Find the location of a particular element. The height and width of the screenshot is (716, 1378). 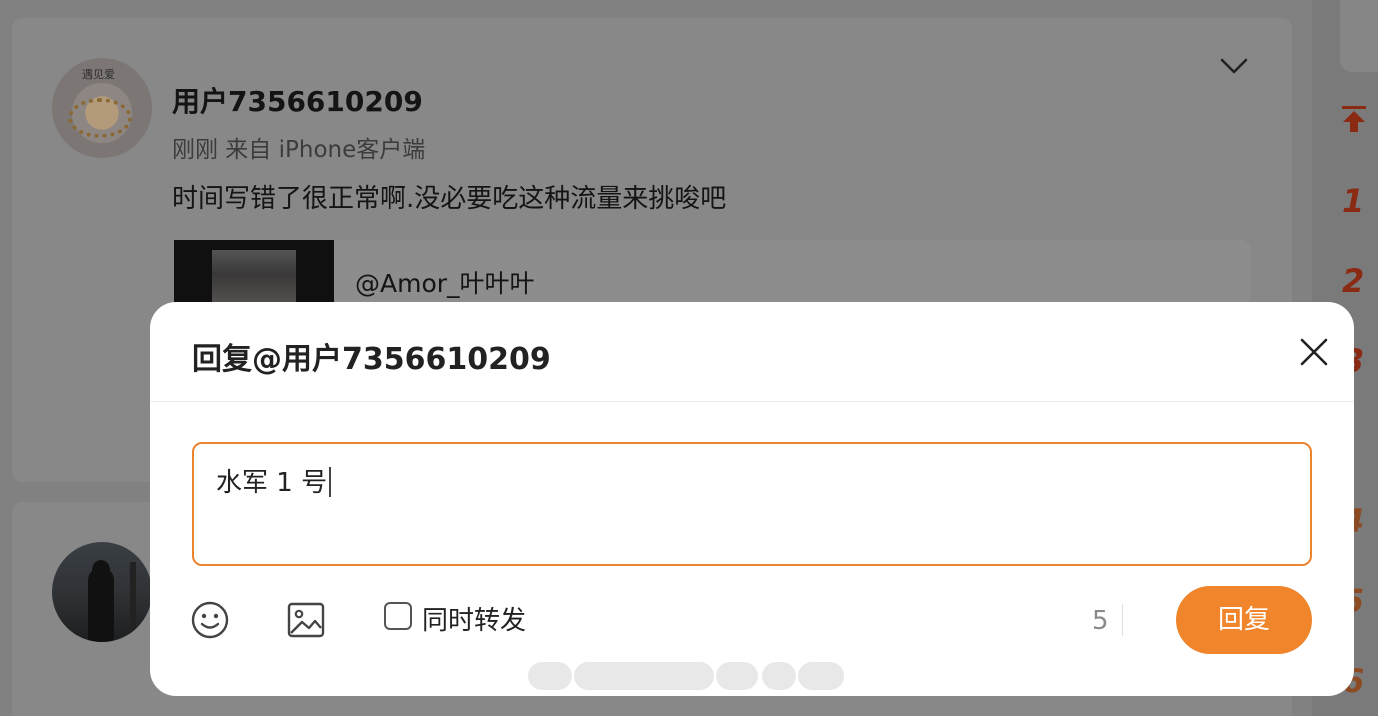

avatar-logo: 遇见爱 is located at coordinates (98, 74).